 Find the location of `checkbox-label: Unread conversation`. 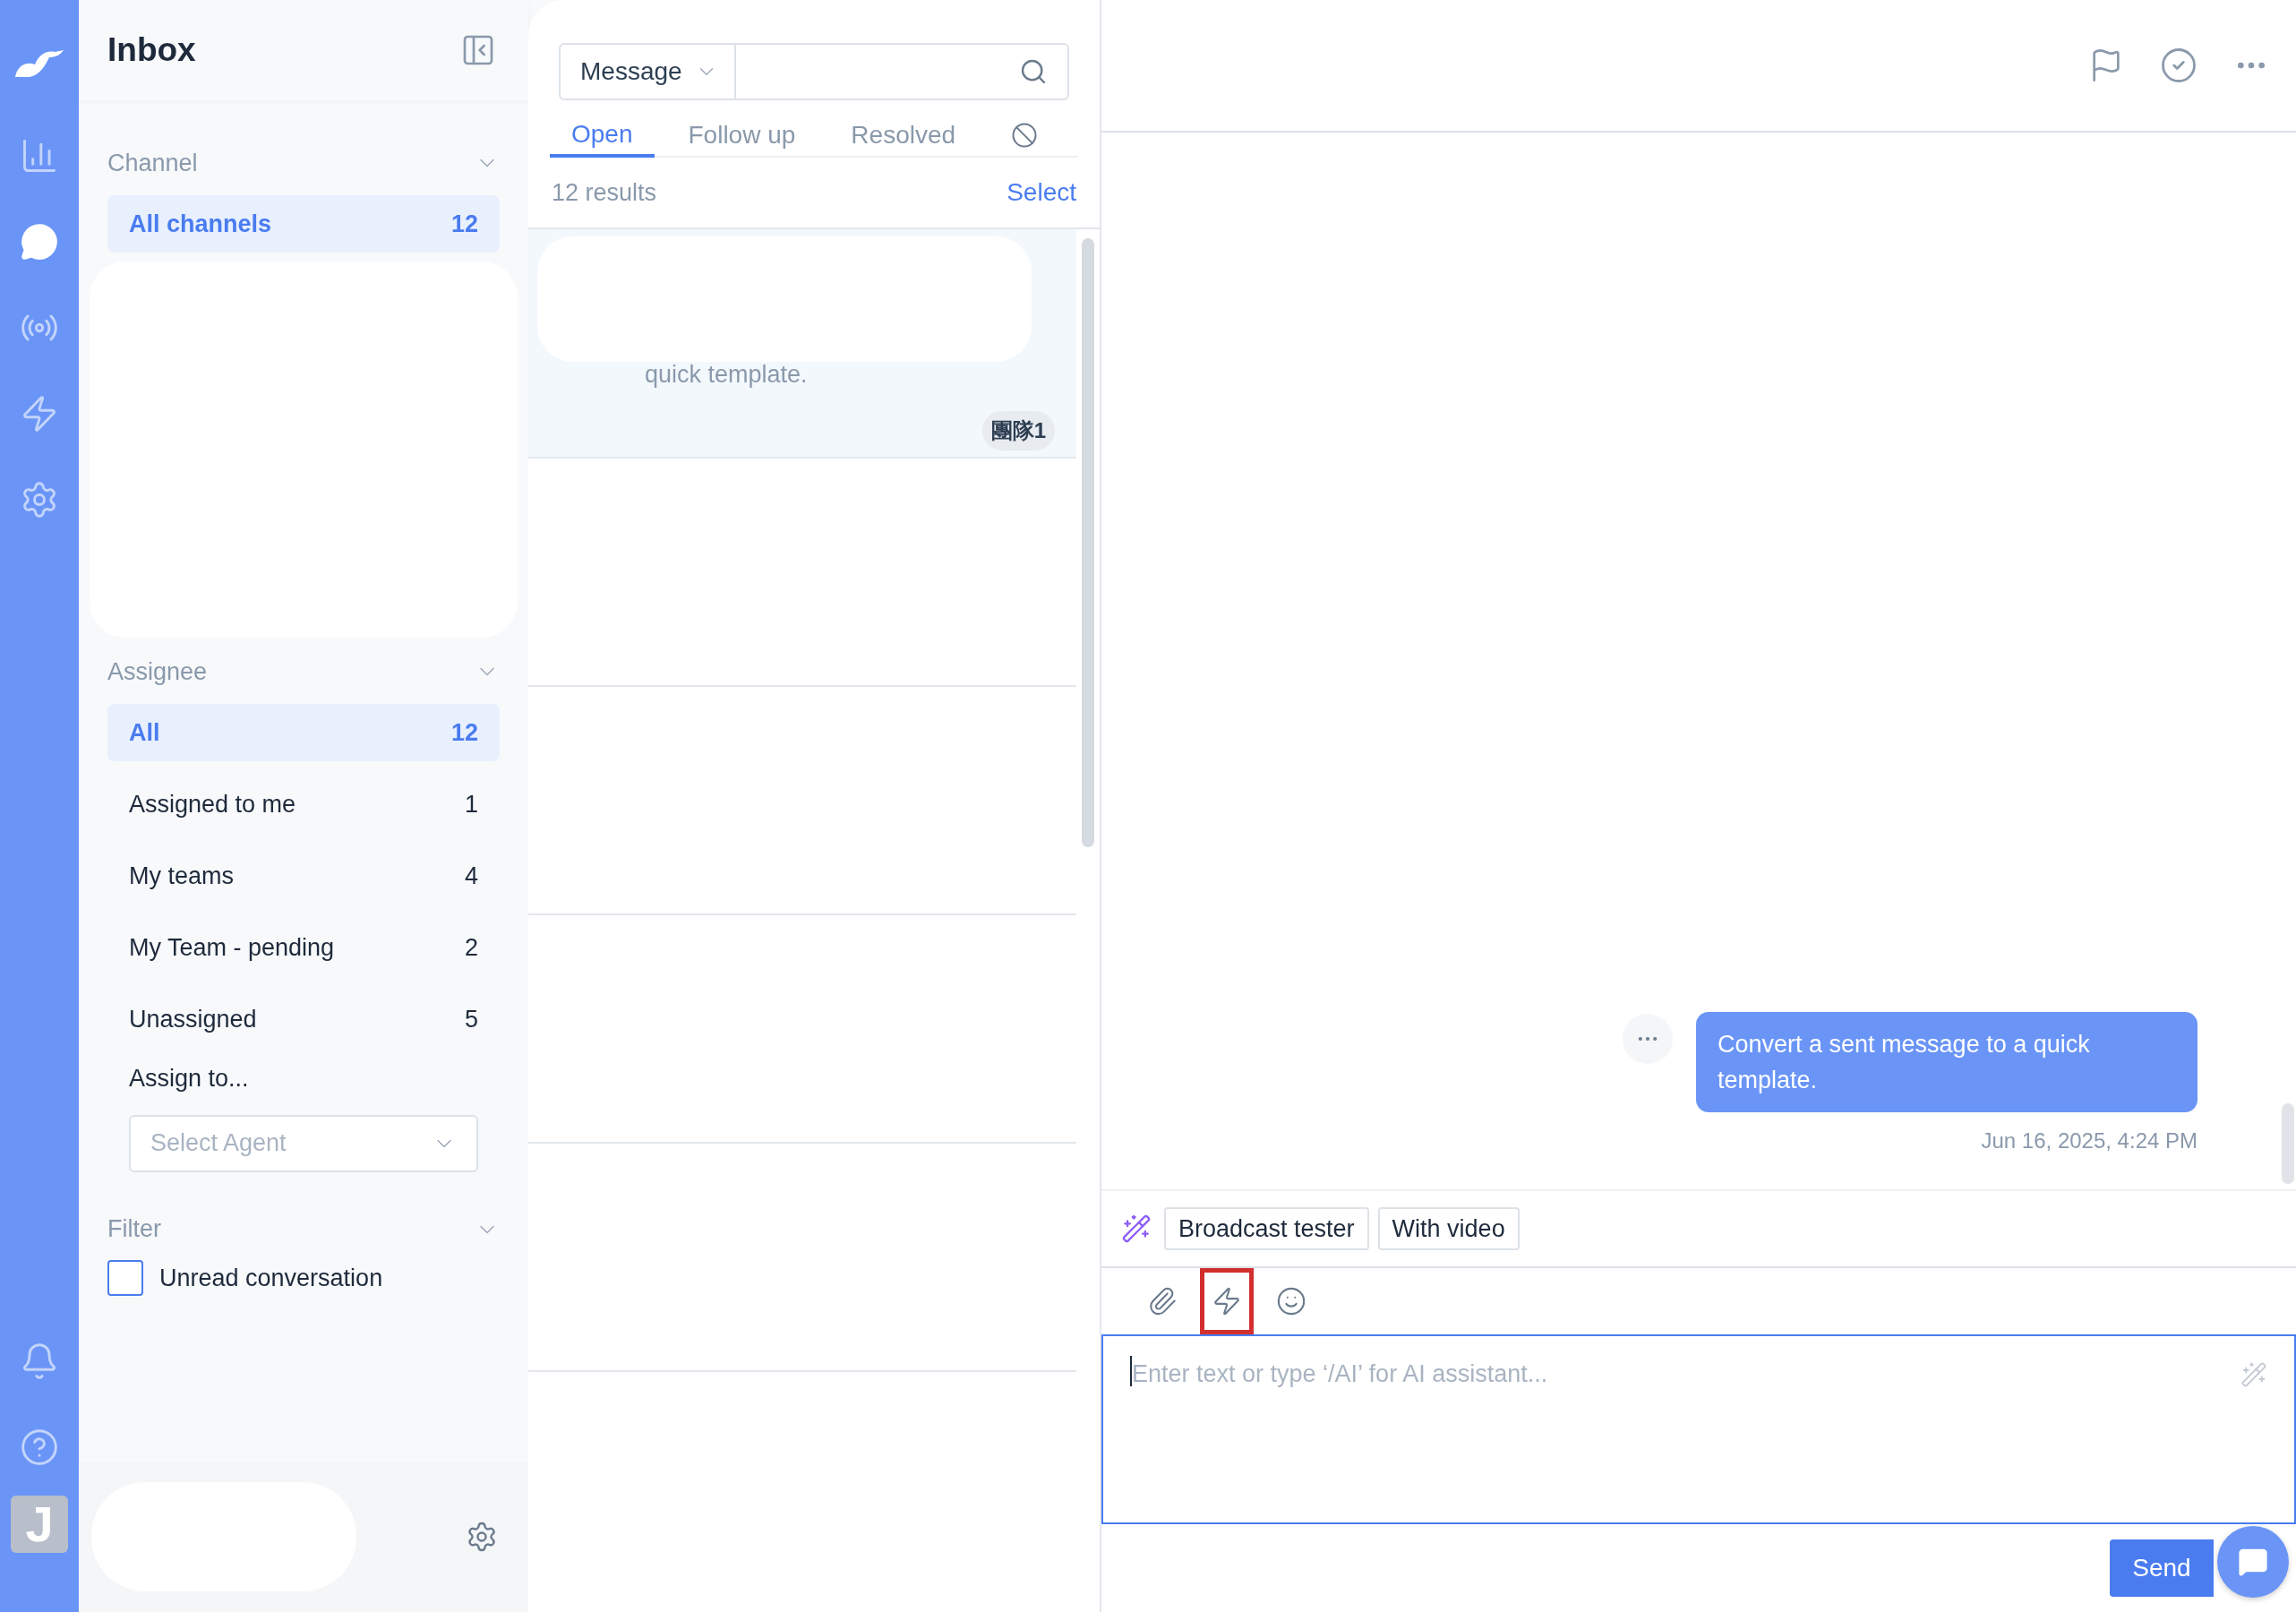

checkbox-label: Unread conversation is located at coordinates (271, 1278).